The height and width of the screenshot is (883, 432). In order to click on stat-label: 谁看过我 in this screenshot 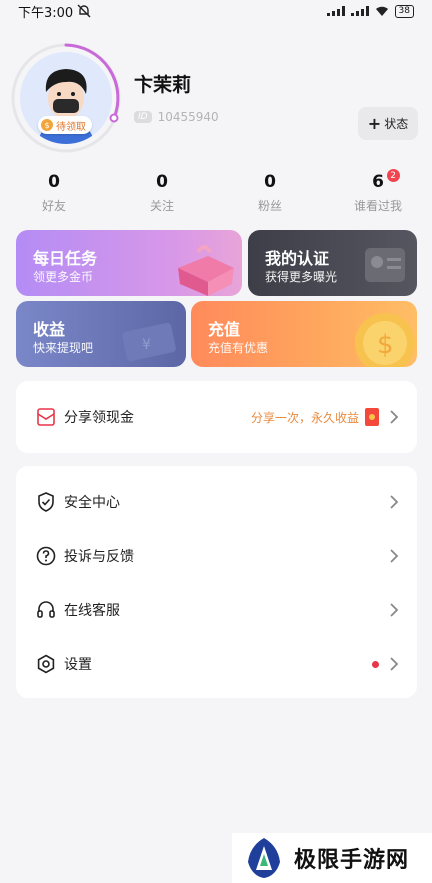, I will do `click(377, 206)`.